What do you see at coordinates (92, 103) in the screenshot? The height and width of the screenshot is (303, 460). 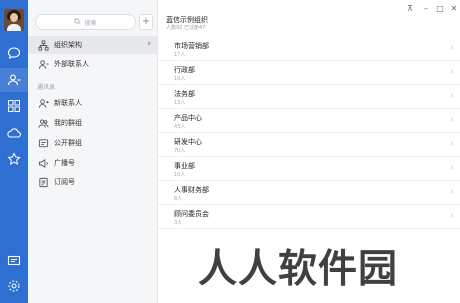 I see `nav-item-new-contacts: 新联系人` at bounding box center [92, 103].